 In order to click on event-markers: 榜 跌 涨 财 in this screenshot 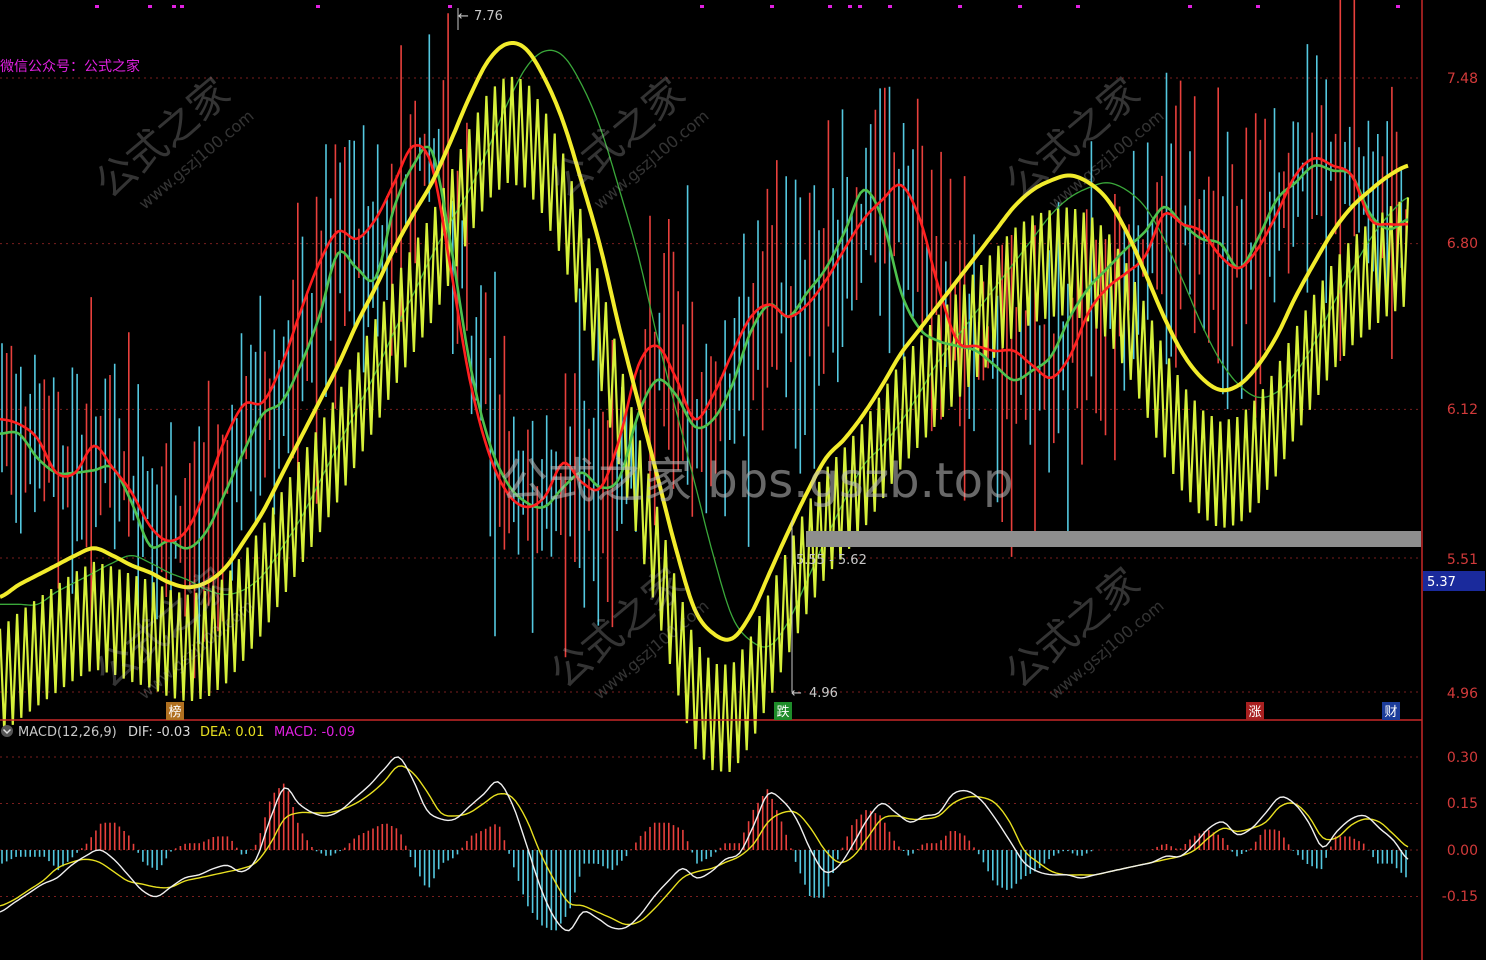, I will do `click(783, 711)`.